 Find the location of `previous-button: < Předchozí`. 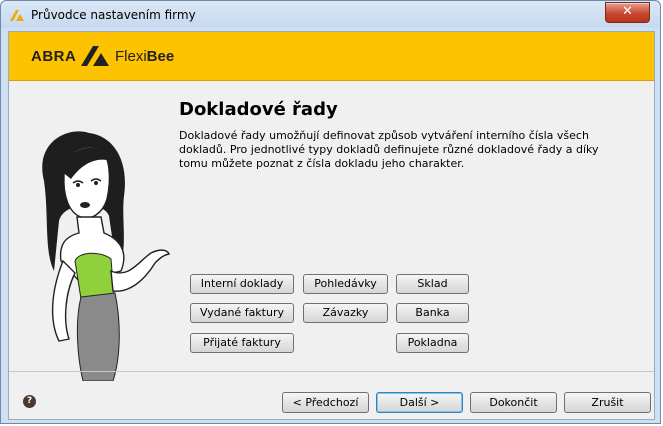

previous-button: < Předchozí is located at coordinates (325, 402).